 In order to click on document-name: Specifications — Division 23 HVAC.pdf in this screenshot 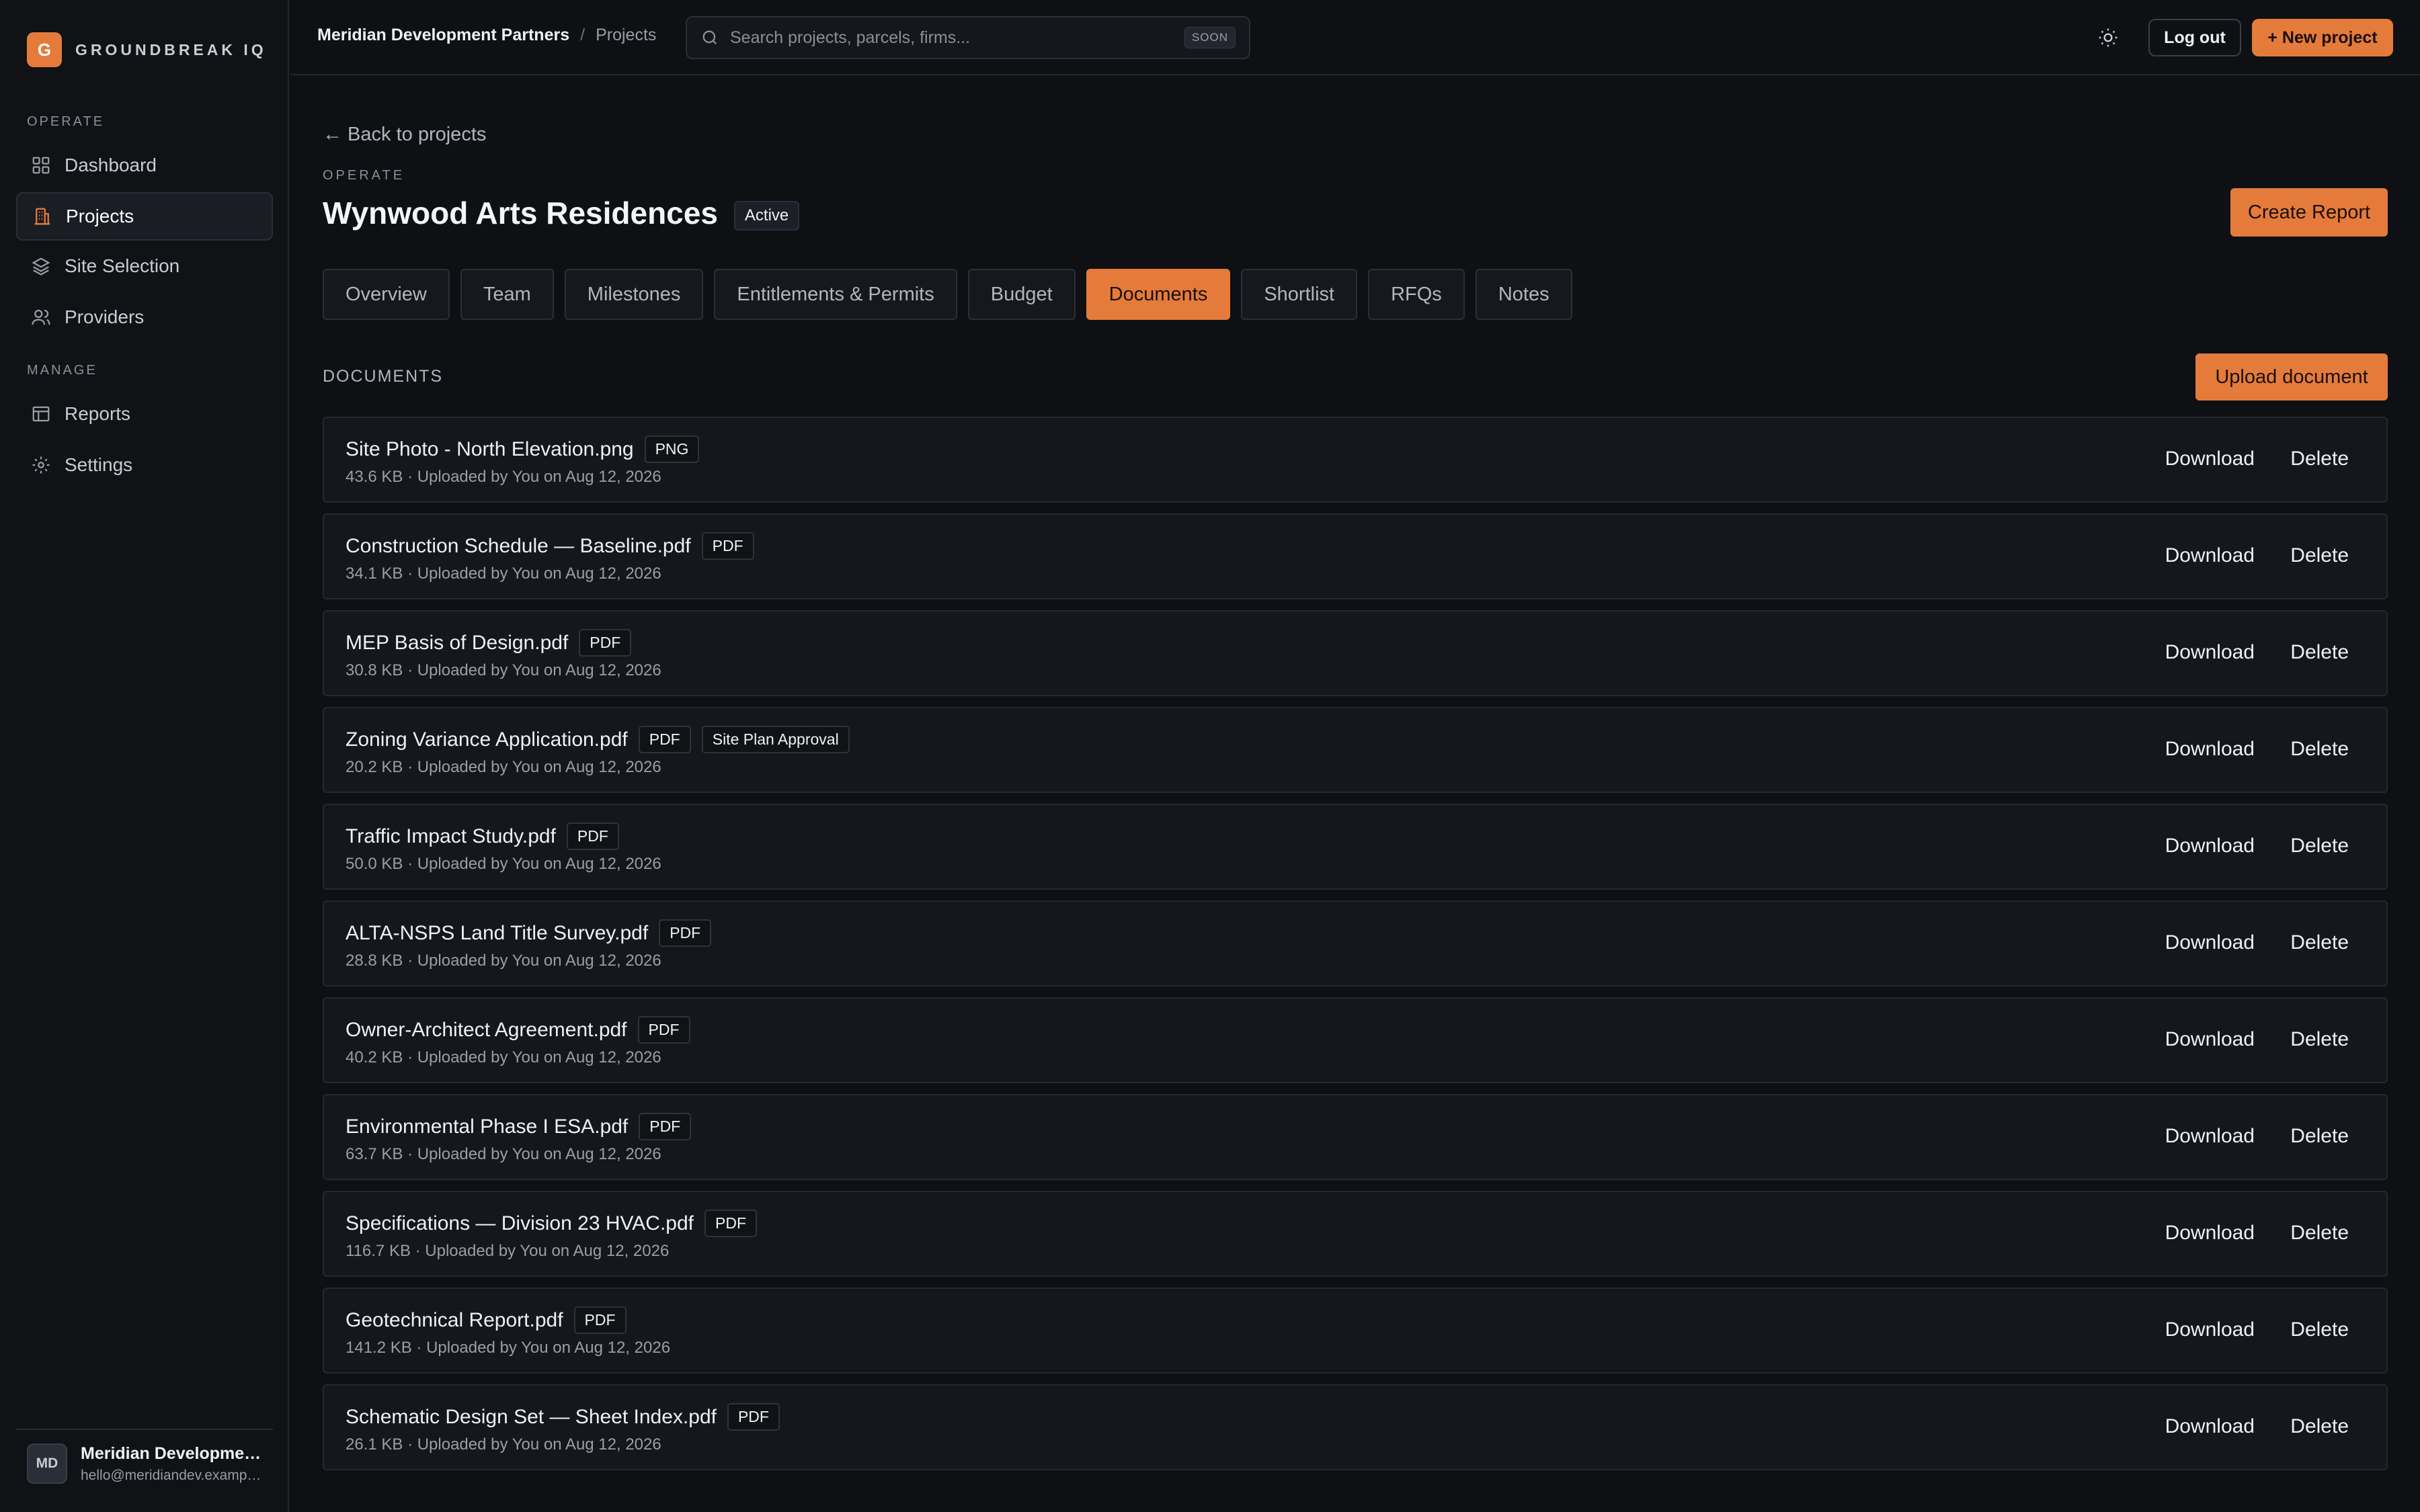, I will do `click(520, 1223)`.